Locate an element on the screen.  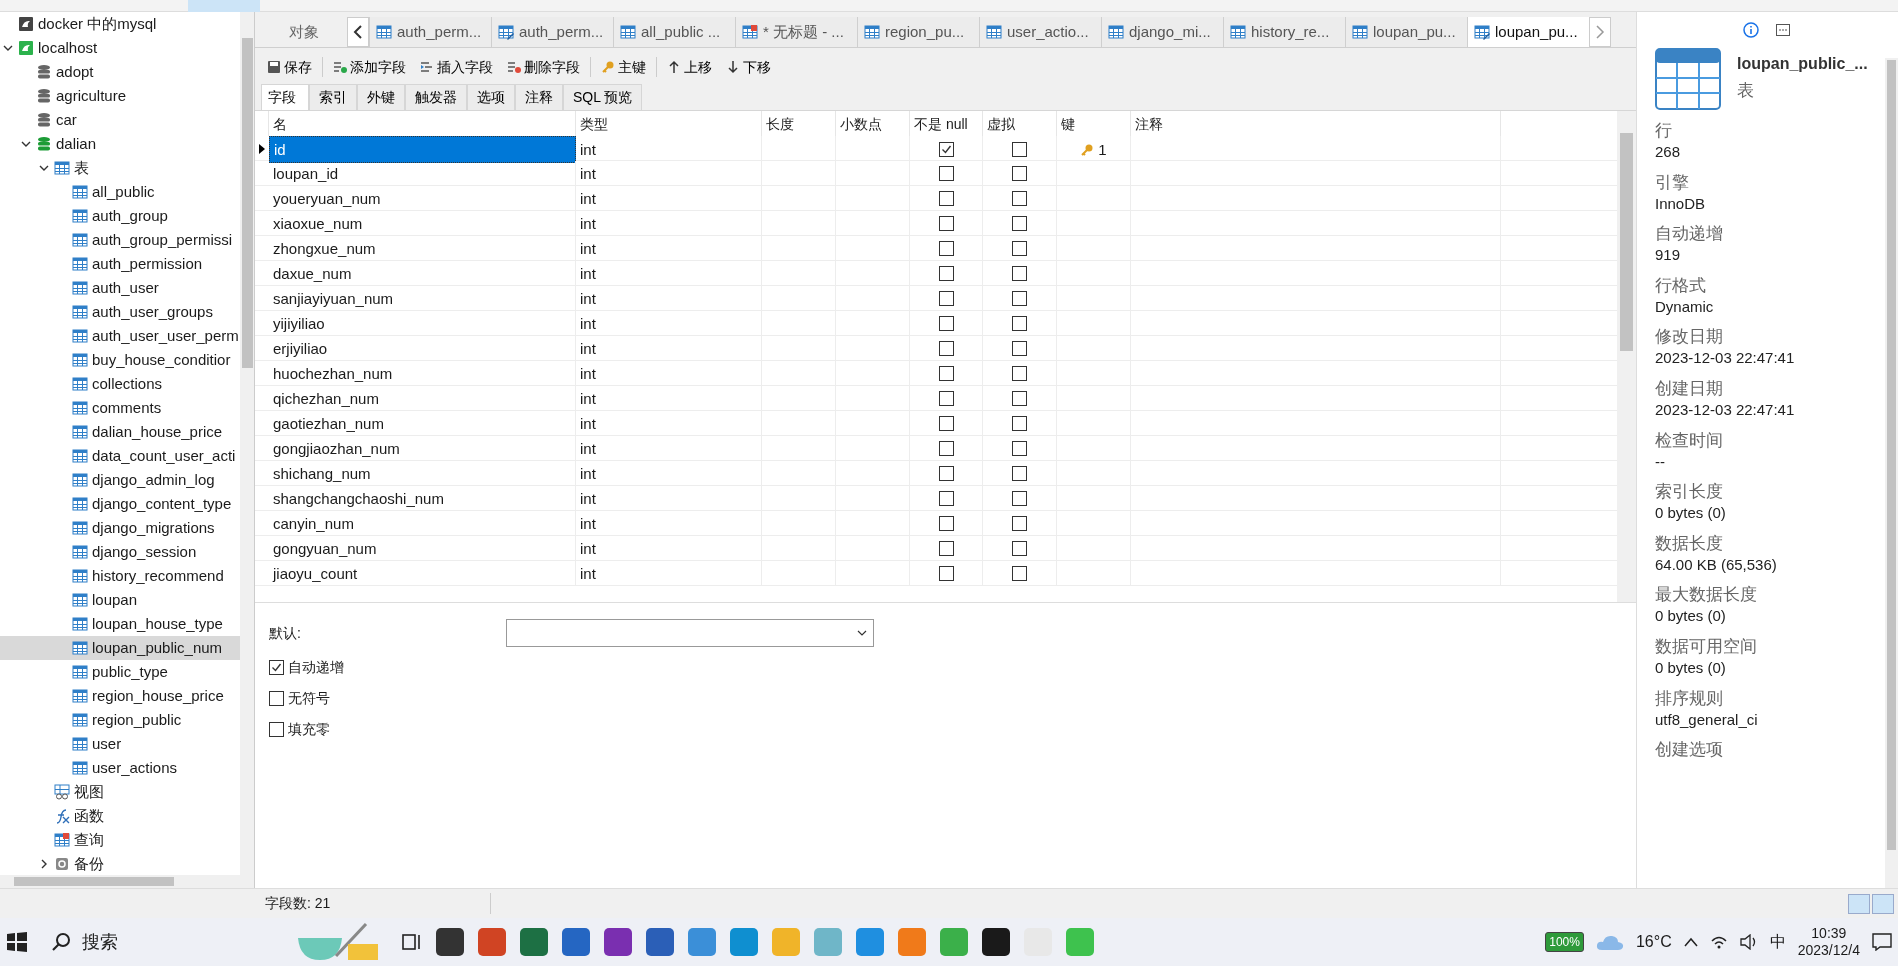
tree-item: auth_user is located at coordinates (120, 288).